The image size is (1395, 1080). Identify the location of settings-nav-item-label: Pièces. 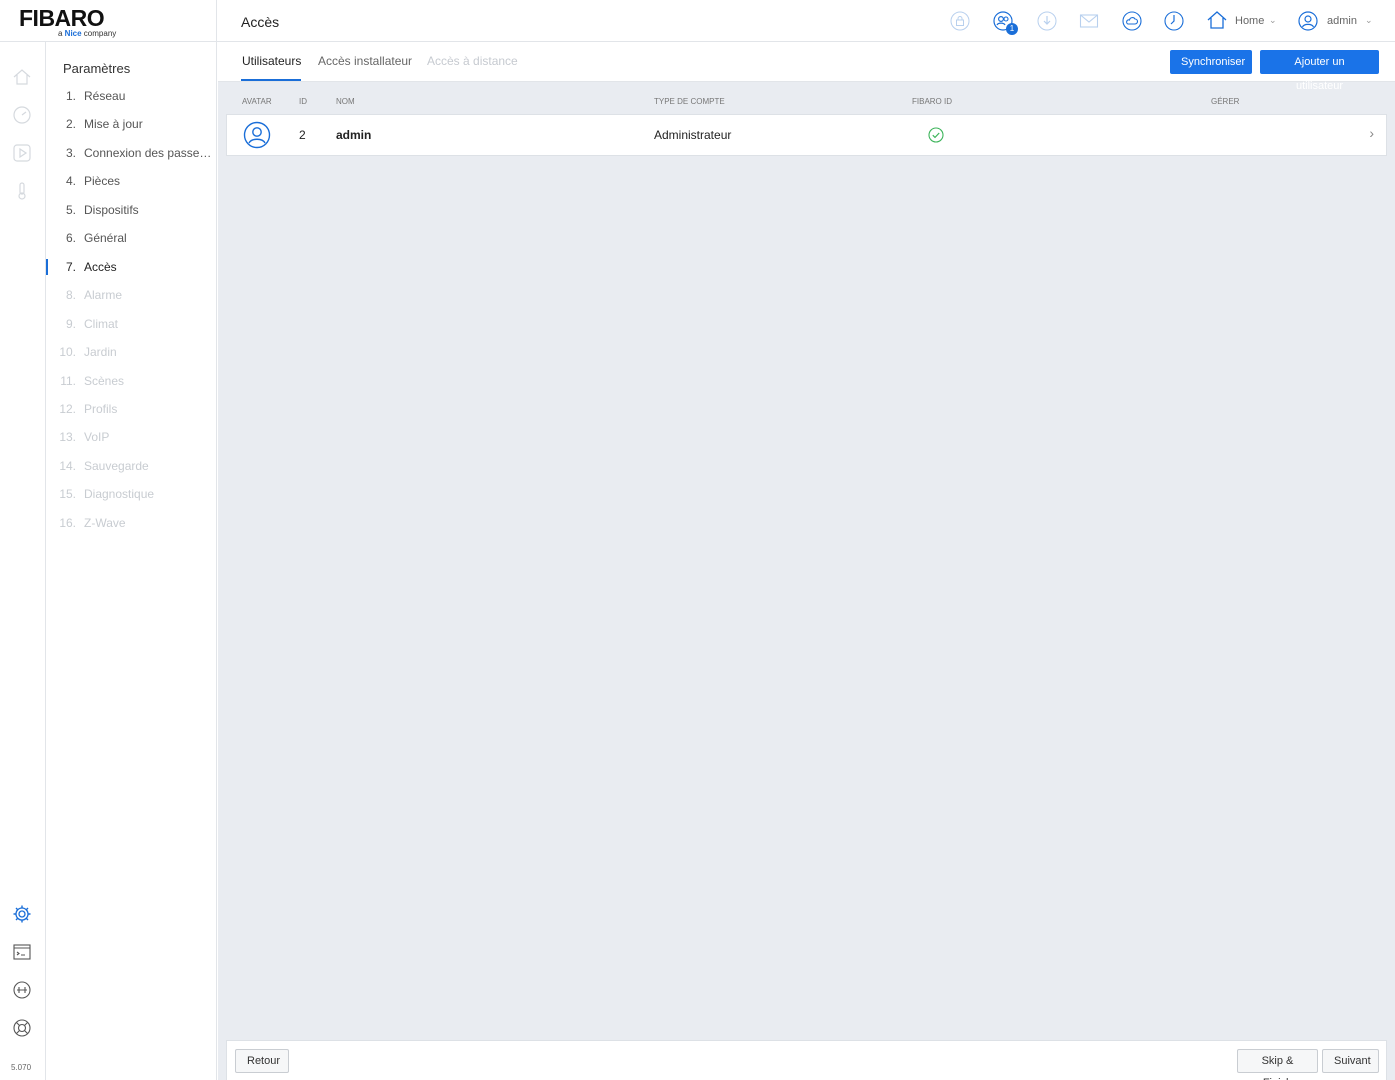
(102, 181).